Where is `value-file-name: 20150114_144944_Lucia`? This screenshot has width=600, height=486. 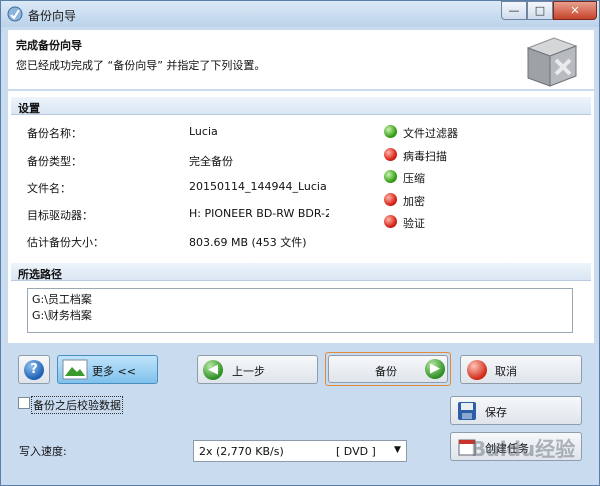 value-file-name: 20150114_144944_Lucia is located at coordinates (258, 186).